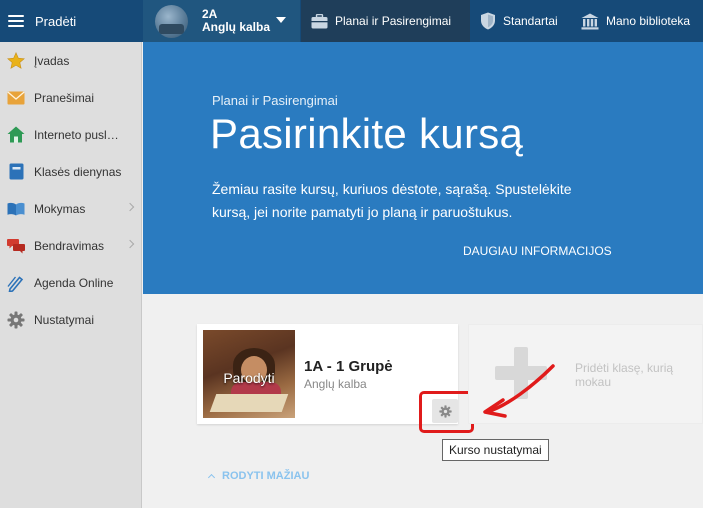 This screenshot has height=508, width=703. What do you see at coordinates (367, 133) in the screenshot?
I see `page-title: Pasirinkite kursą` at bounding box center [367, 133].